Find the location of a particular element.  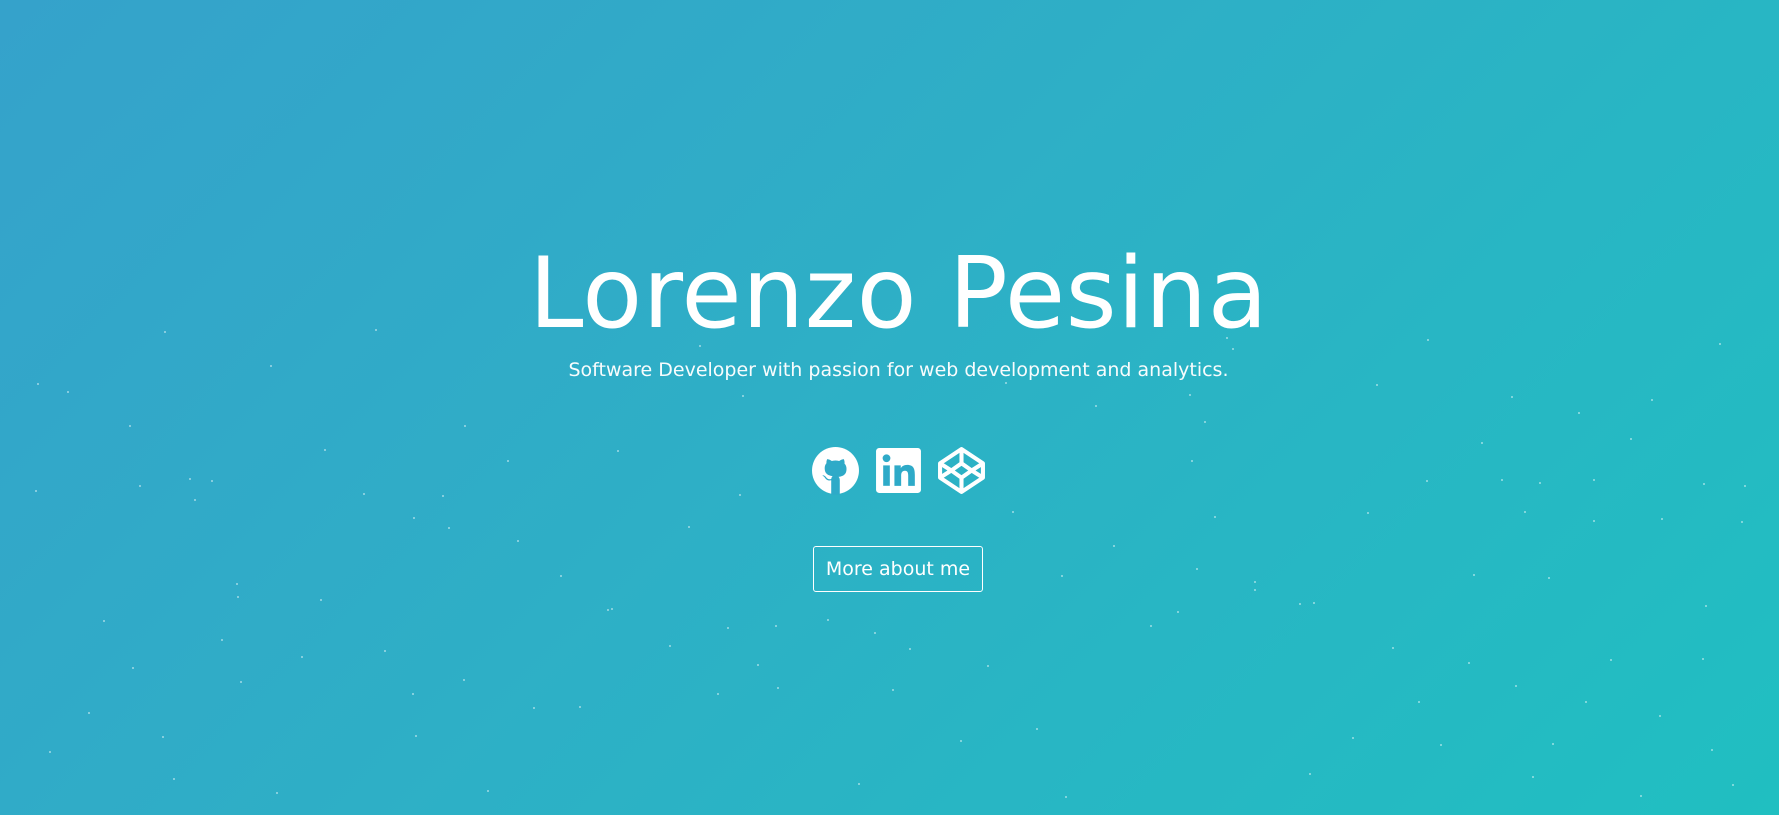

linkedin-icon is located at coordinates (898, 470).